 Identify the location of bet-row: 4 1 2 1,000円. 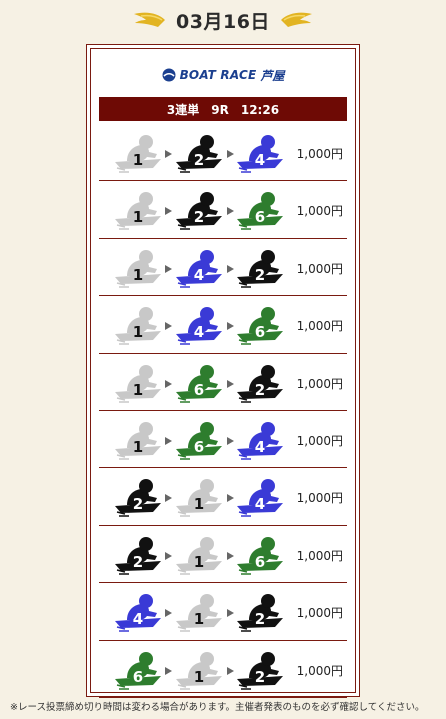
(223, 612).